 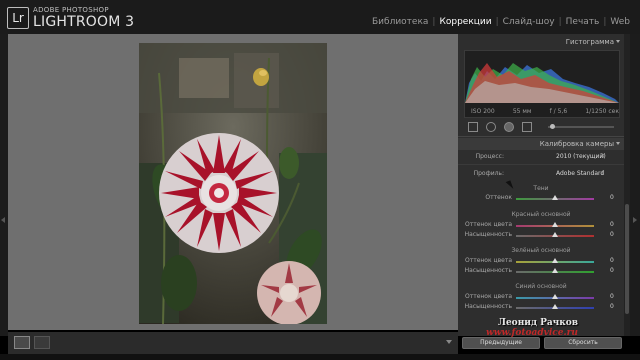 I want to click on right-panel-scrollbar, so click(x=627, y=185).